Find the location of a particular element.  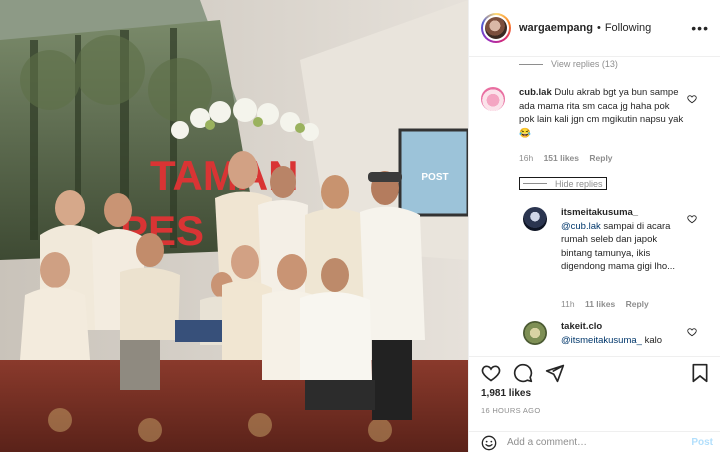

comment-likes: 151 likes is located at coordinates (561, 158).